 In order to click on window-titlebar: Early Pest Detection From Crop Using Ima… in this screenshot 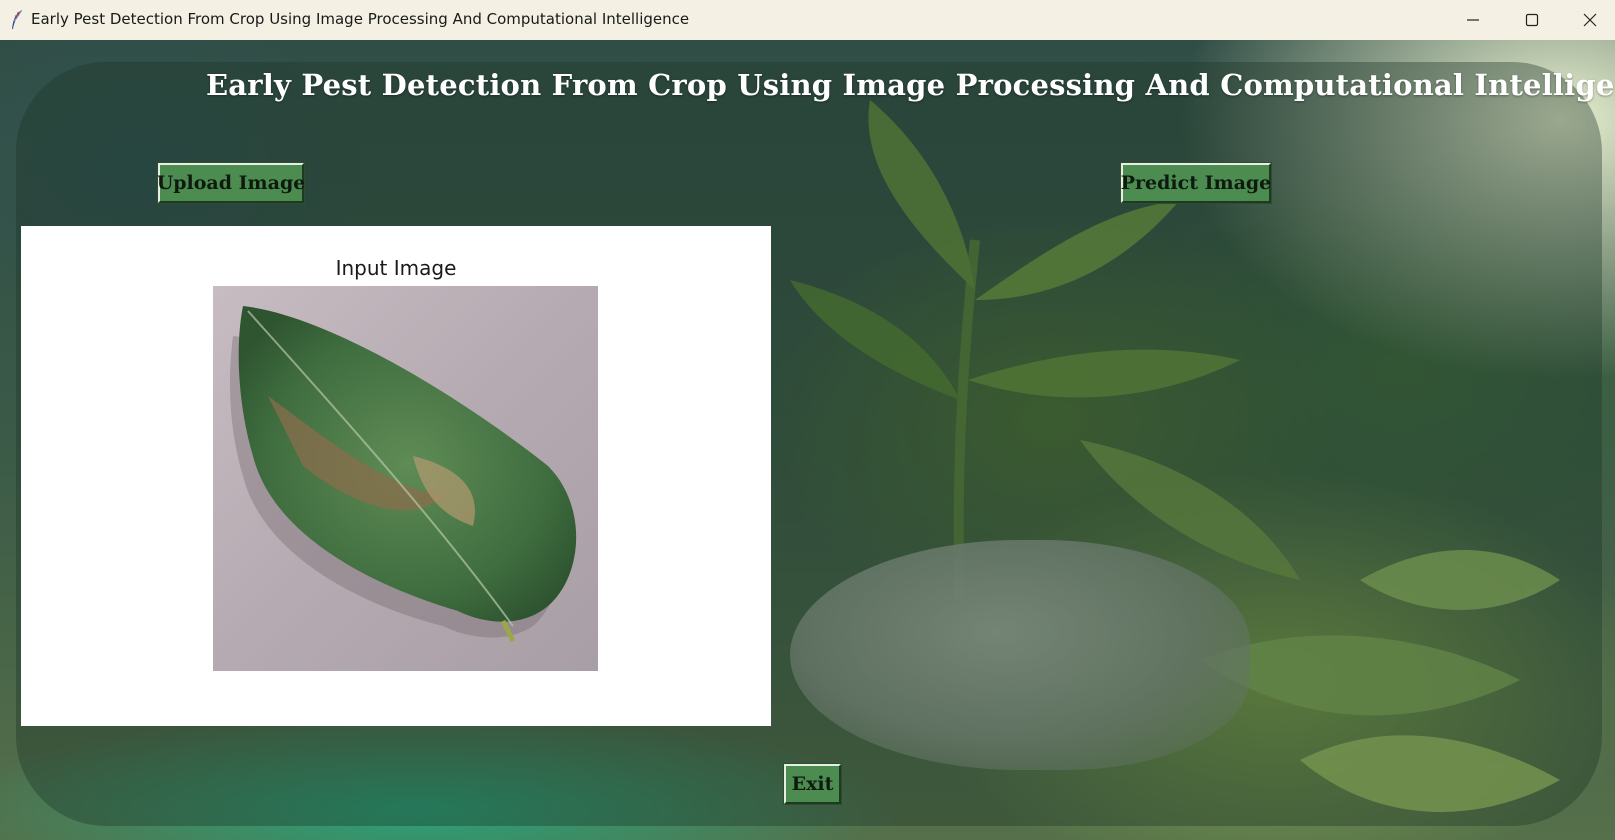, I will do `click(807, 20)`.